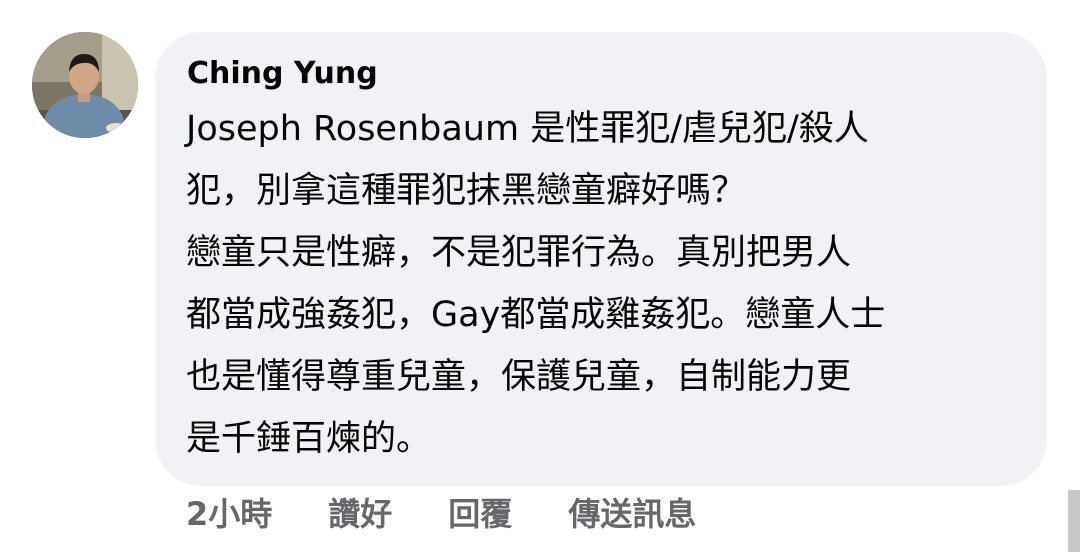 The image size is (1080, 552). Describe the element at coordinates (466, 191) in the screenshot. I see `comment-text-line: 犯，別拿這種罪犯抹黑戀童癖好嗎？` at that location.